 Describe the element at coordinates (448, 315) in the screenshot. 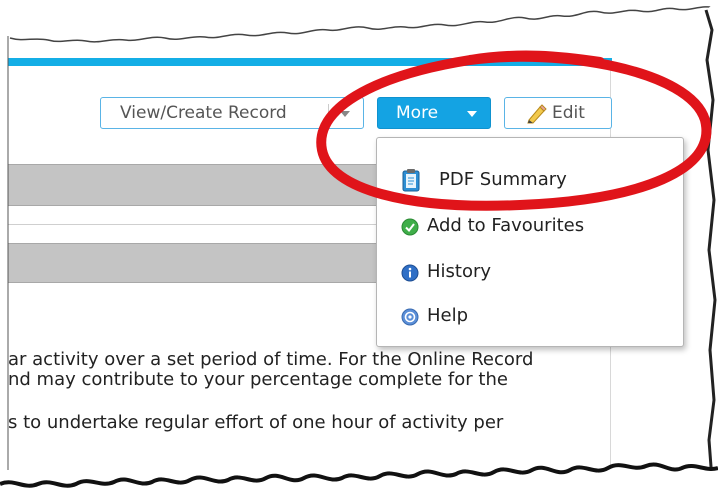

I see `menu-item-label: Help` at that location.